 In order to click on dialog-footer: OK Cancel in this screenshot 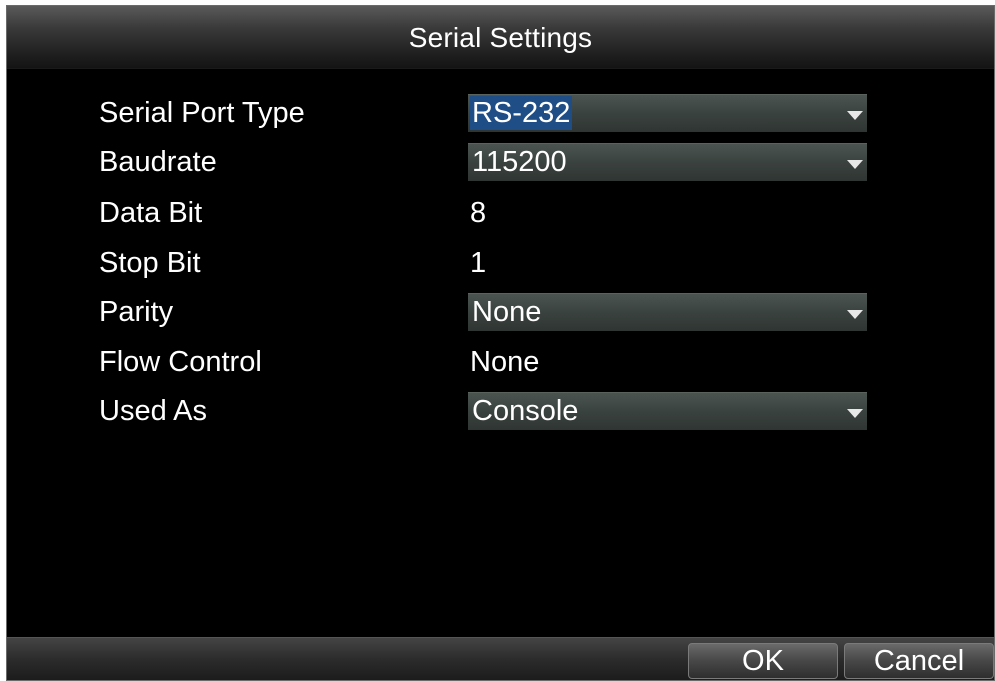, I will do `click(500, 658)`.